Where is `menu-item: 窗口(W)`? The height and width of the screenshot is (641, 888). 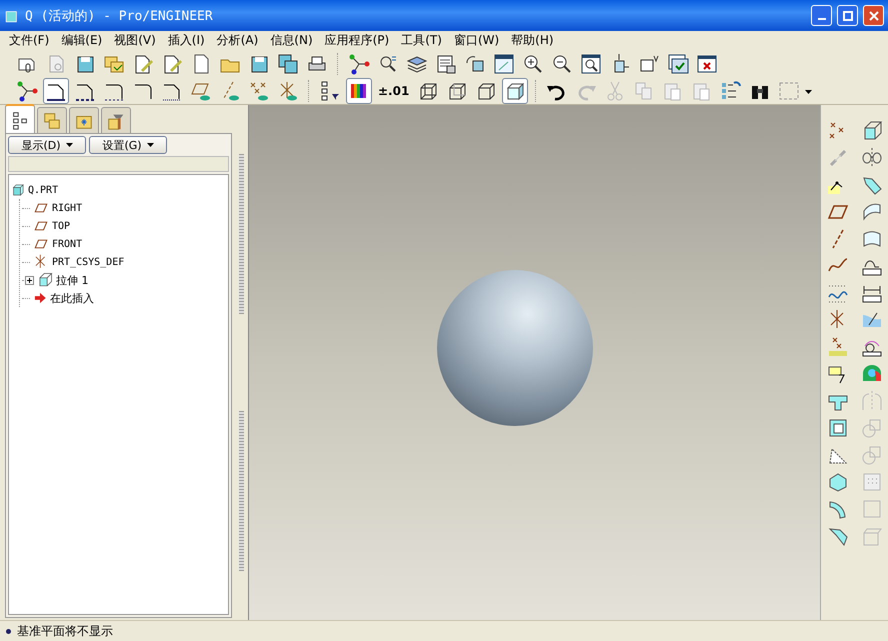
menu-item: 窗口(W) is located at coordinates (476, 40).